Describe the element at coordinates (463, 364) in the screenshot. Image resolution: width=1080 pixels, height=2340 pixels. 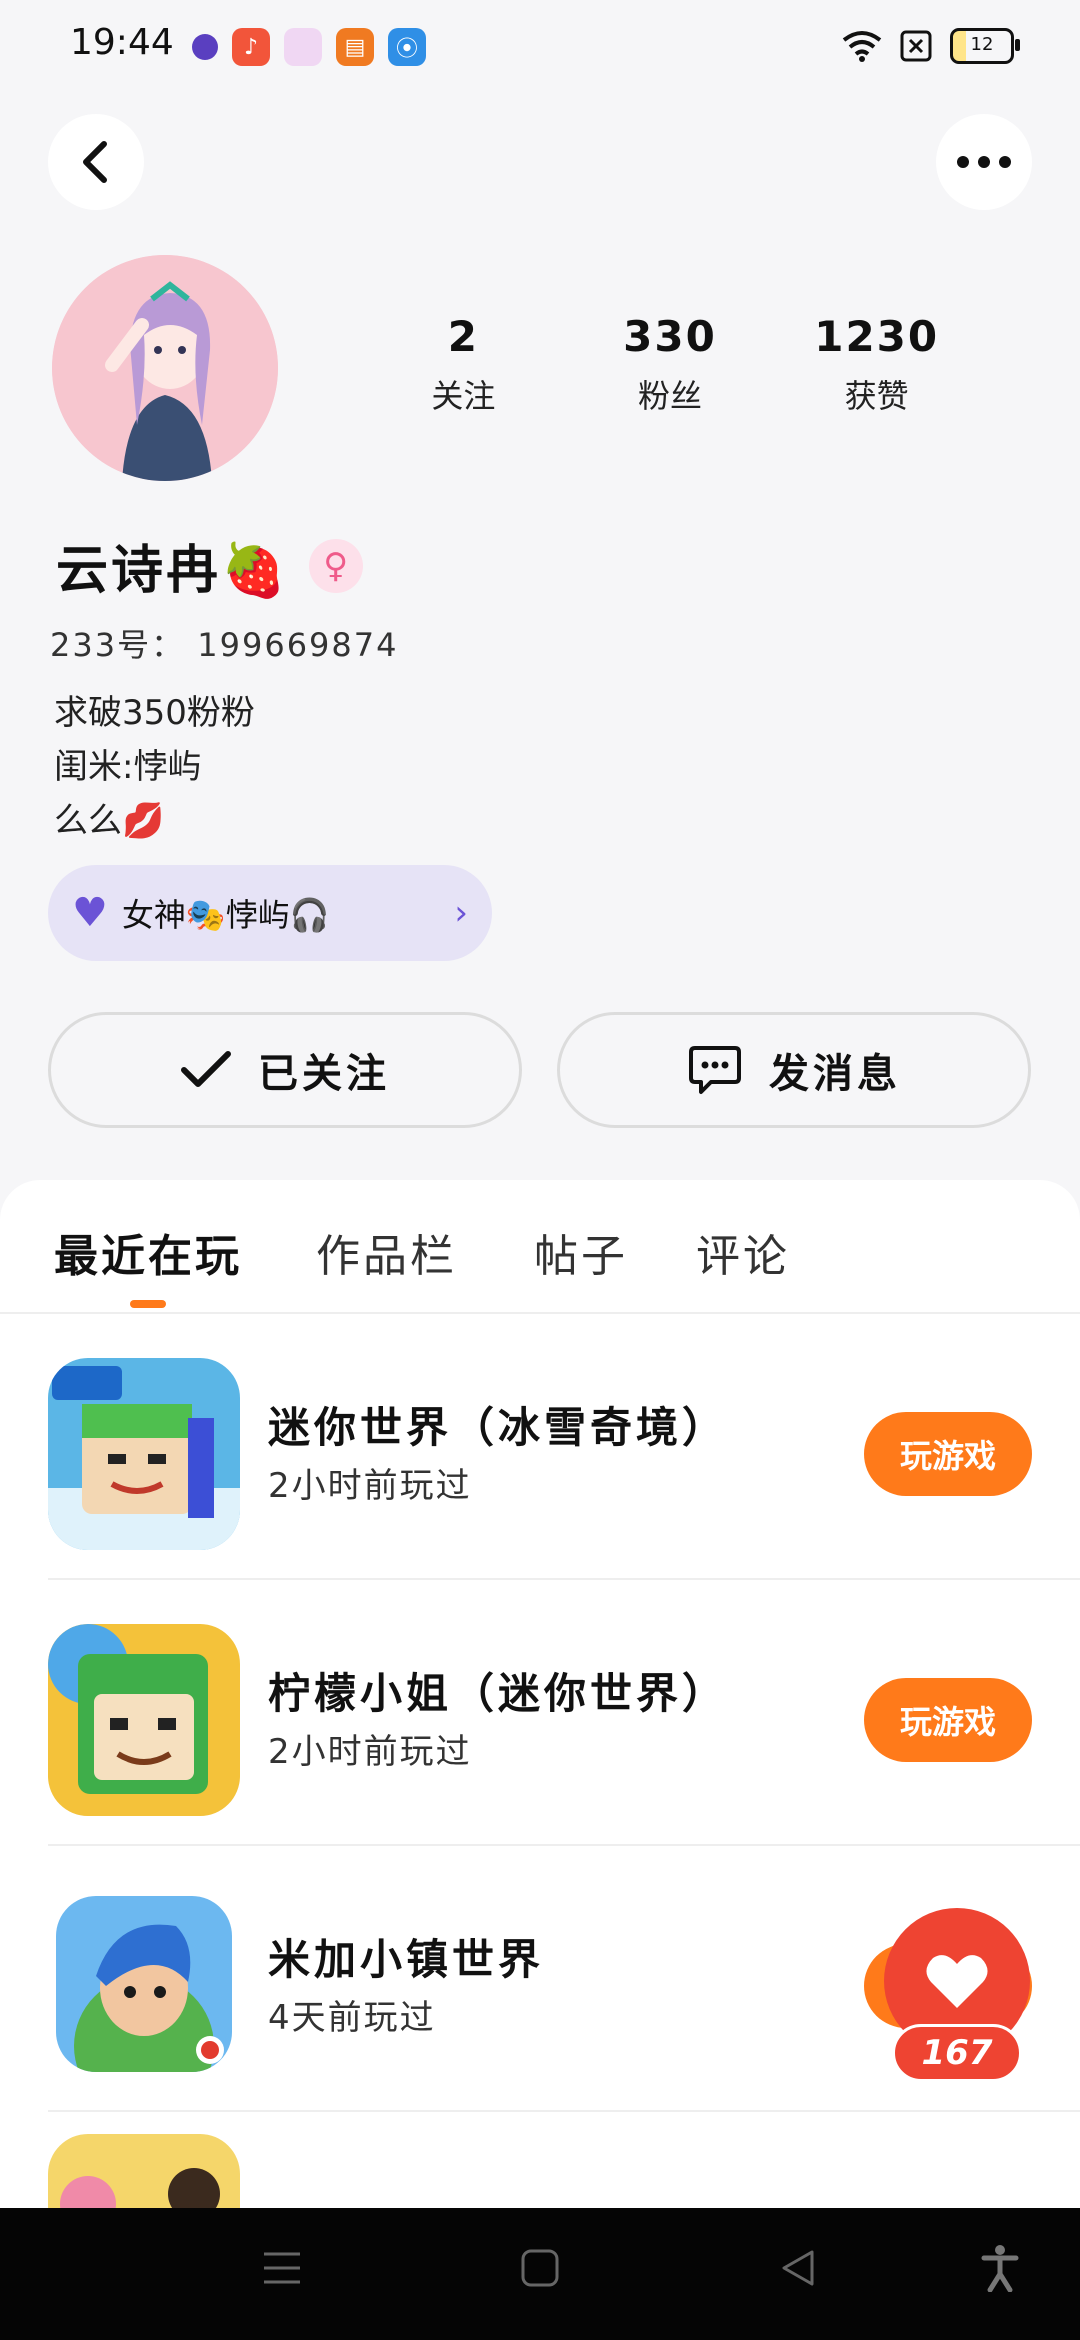
I see `stat-following: 2 关注` at that location.